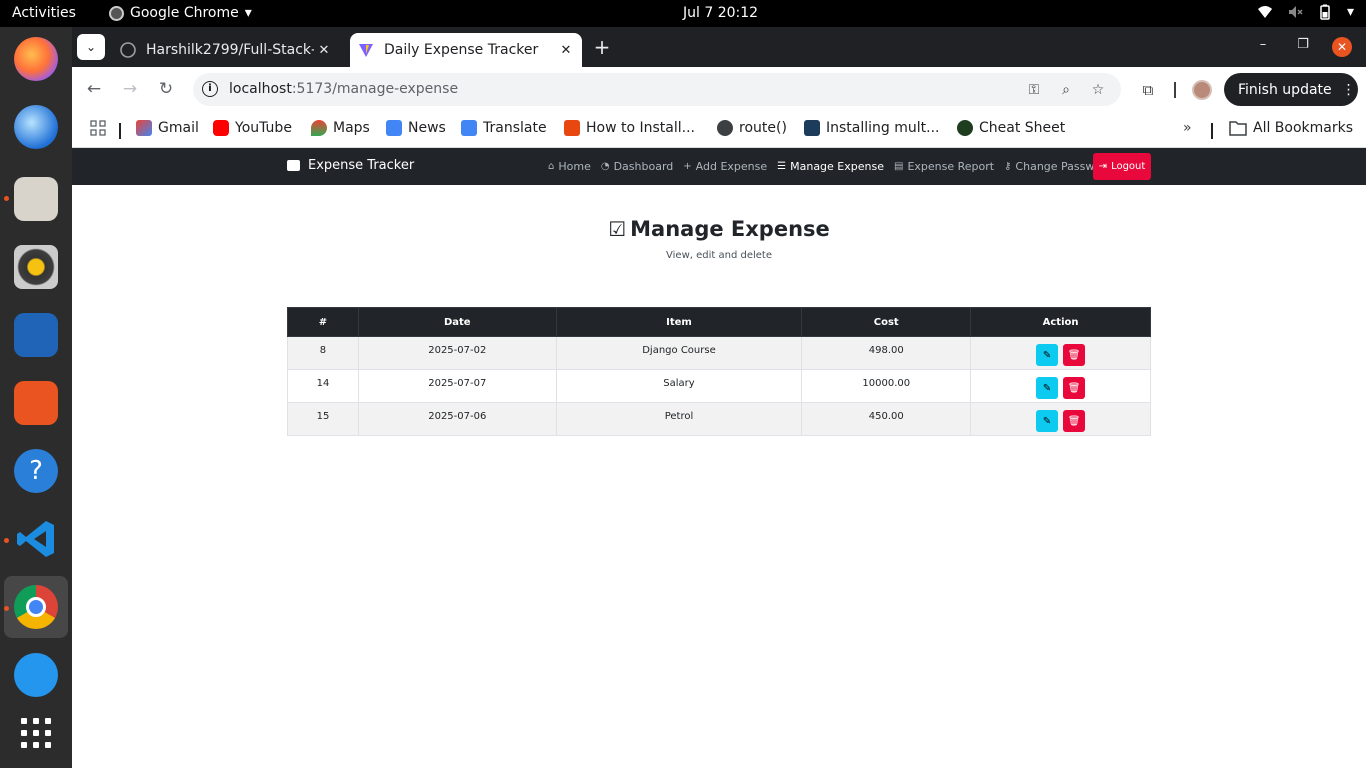  What do you see at coordinates (719, 419) in the screenshot?
I see `table-row: 15 2025-07-06 Petrol 450.00 ✎ 🗑` at bounding box center [719, 419].